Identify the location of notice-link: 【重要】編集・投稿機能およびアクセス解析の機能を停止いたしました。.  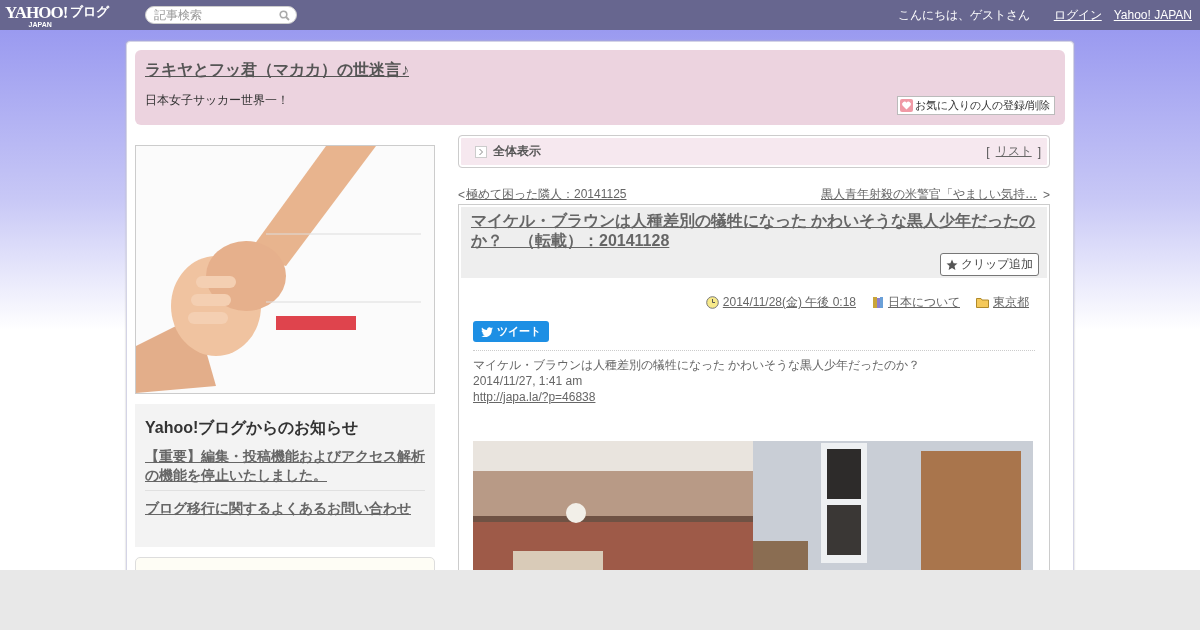
(285, 469).